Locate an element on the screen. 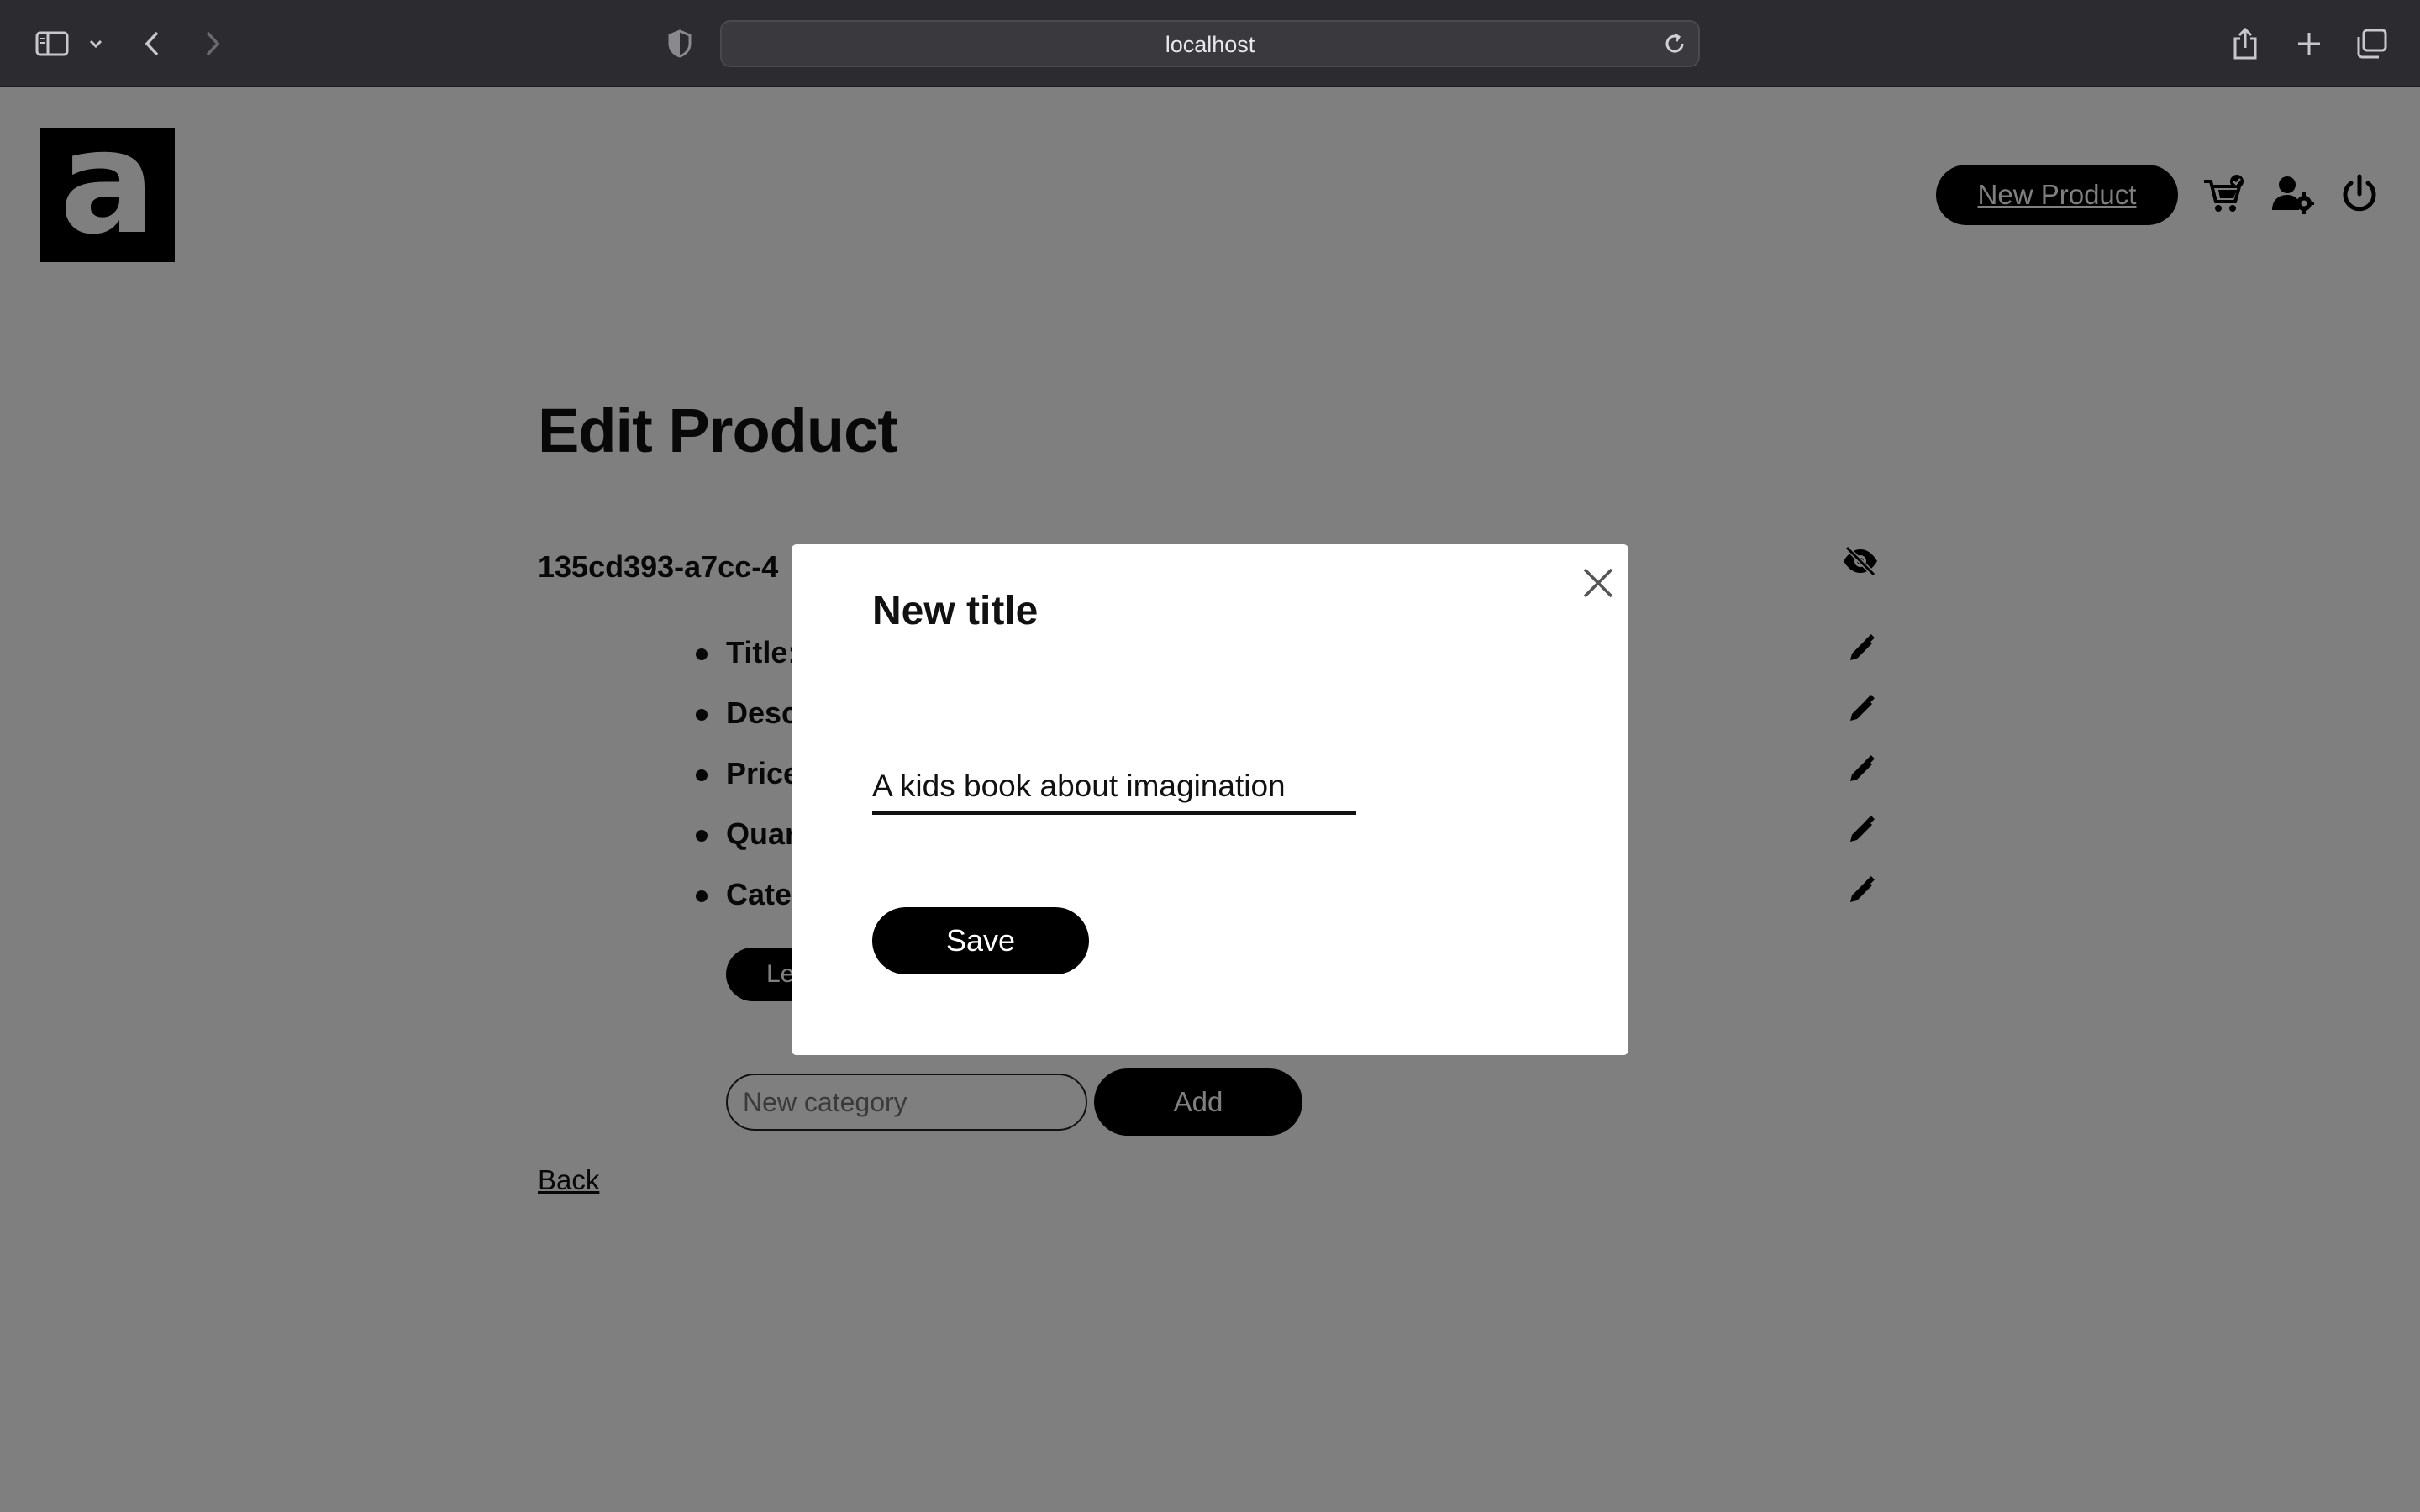 The width and height of the screenshot is (2420, 1512). share-icon is located at coordinates (2245, 43).